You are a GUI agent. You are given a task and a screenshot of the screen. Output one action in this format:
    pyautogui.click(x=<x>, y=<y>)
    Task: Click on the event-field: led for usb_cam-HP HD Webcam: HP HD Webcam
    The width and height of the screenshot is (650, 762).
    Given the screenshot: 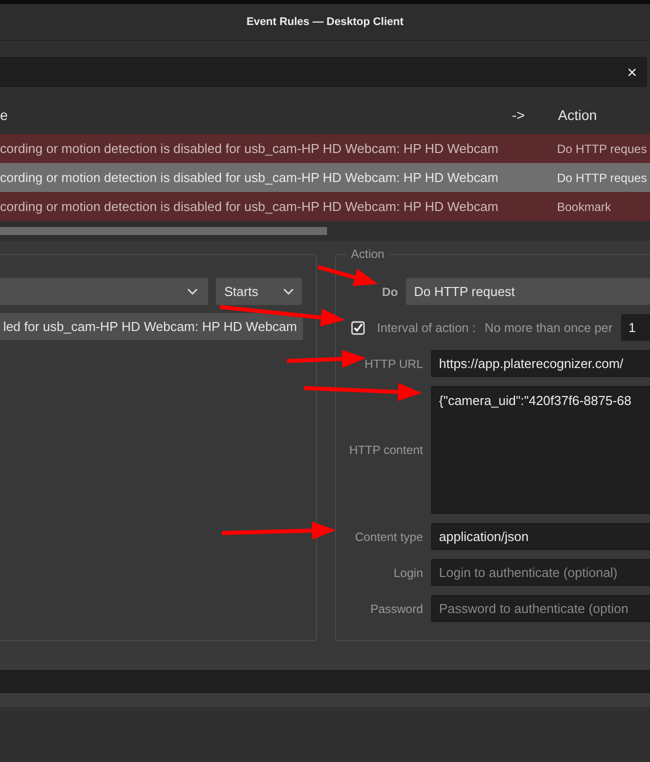 What is the action you would take?
    pyautogui.click(x=151, y=326)
    